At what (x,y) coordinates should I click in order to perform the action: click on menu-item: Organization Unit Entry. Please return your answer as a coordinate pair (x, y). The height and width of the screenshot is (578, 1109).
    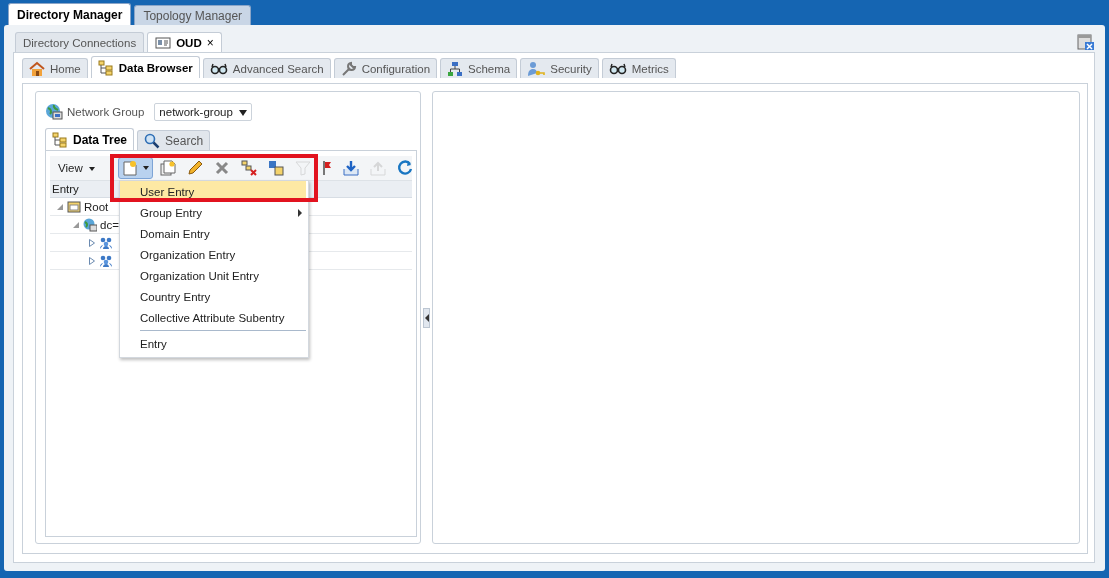
    Looking at the image, I should click on (214, 275).